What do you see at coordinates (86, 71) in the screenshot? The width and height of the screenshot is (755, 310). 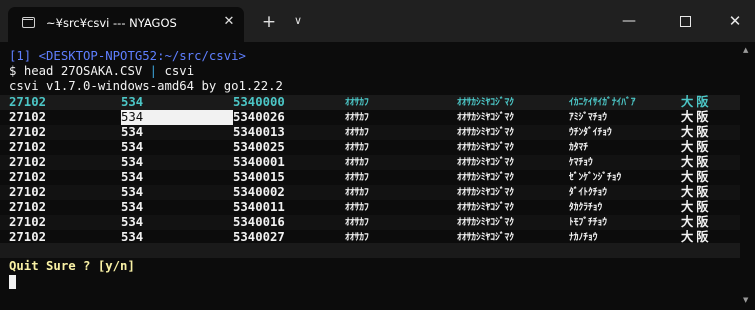 I see `command-head: head 27OSAKA.CSV` at bounding box center [86, 71].